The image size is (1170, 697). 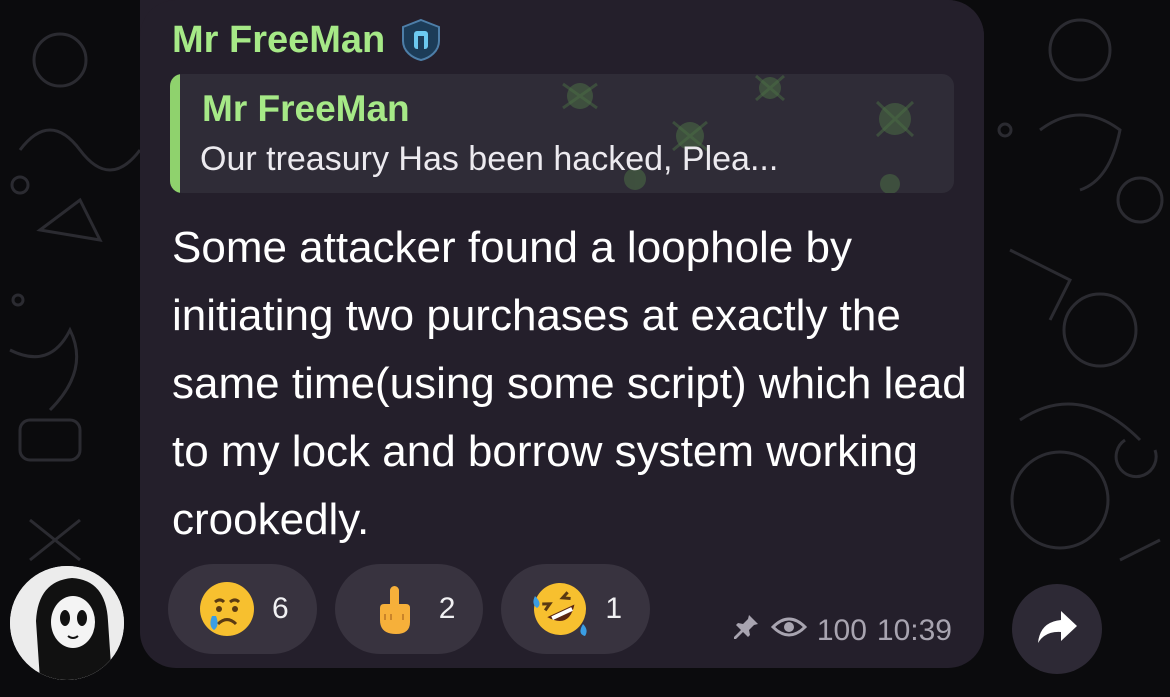 What do you see at coordinates (788, 631) in the screenshot?
I see `views-icon` at bounding box center [788, 631].